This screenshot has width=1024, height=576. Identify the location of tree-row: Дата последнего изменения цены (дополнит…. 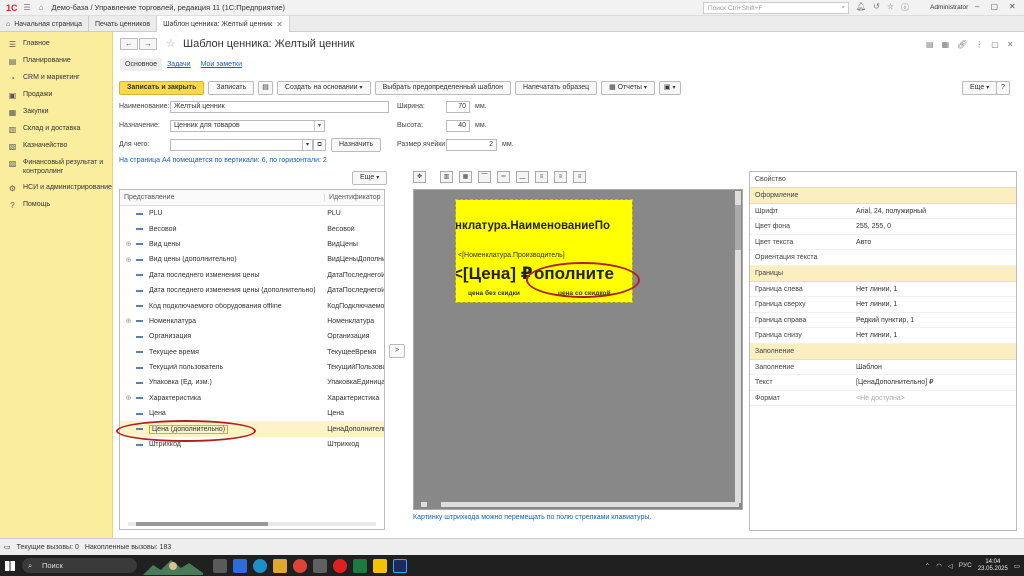
(252, 290).